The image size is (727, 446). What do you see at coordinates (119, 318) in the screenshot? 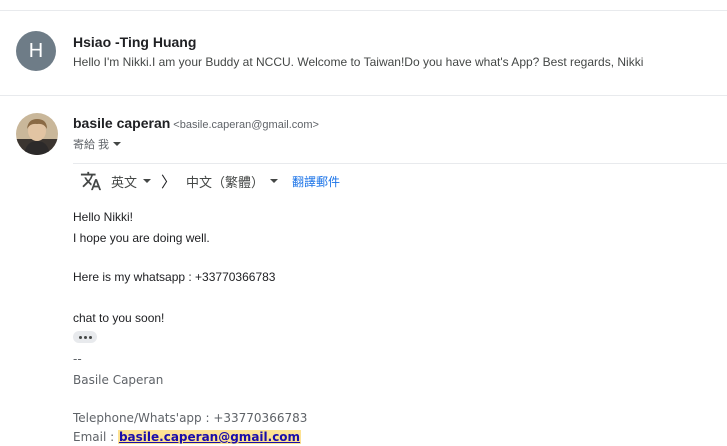
I see `body-line: chat to you soon!` at bounding box center [119, 318].